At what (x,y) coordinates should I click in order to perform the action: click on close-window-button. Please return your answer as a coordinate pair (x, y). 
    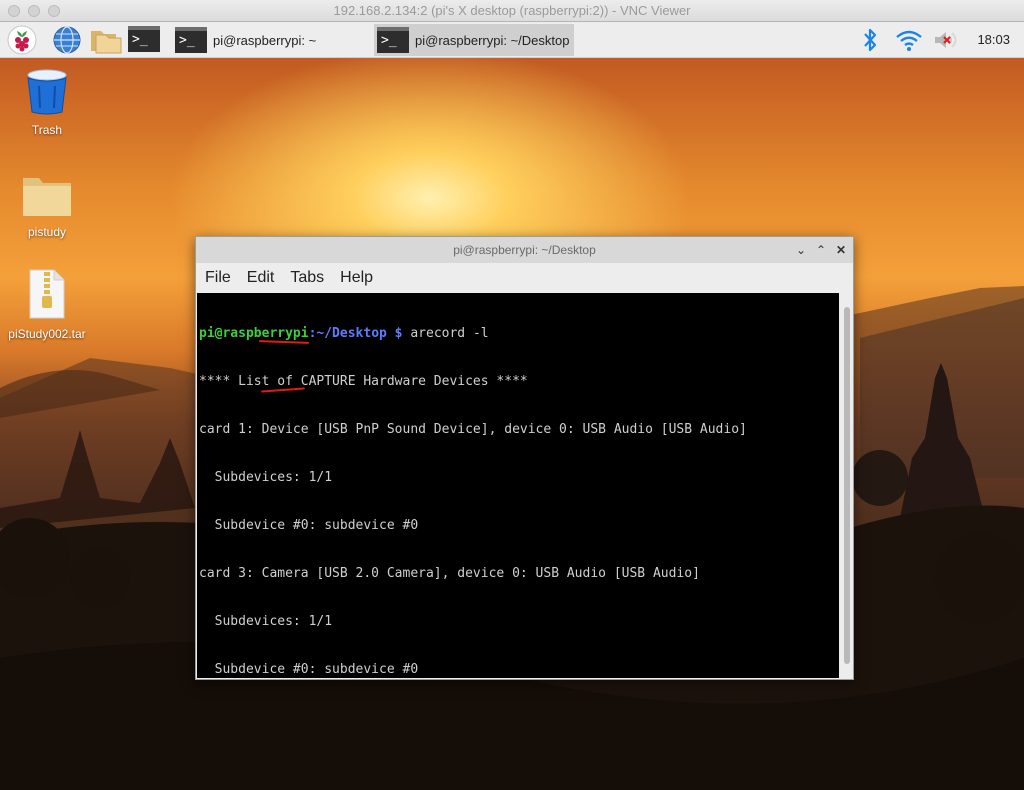
    Looking at the image, I should click on (14, 11).